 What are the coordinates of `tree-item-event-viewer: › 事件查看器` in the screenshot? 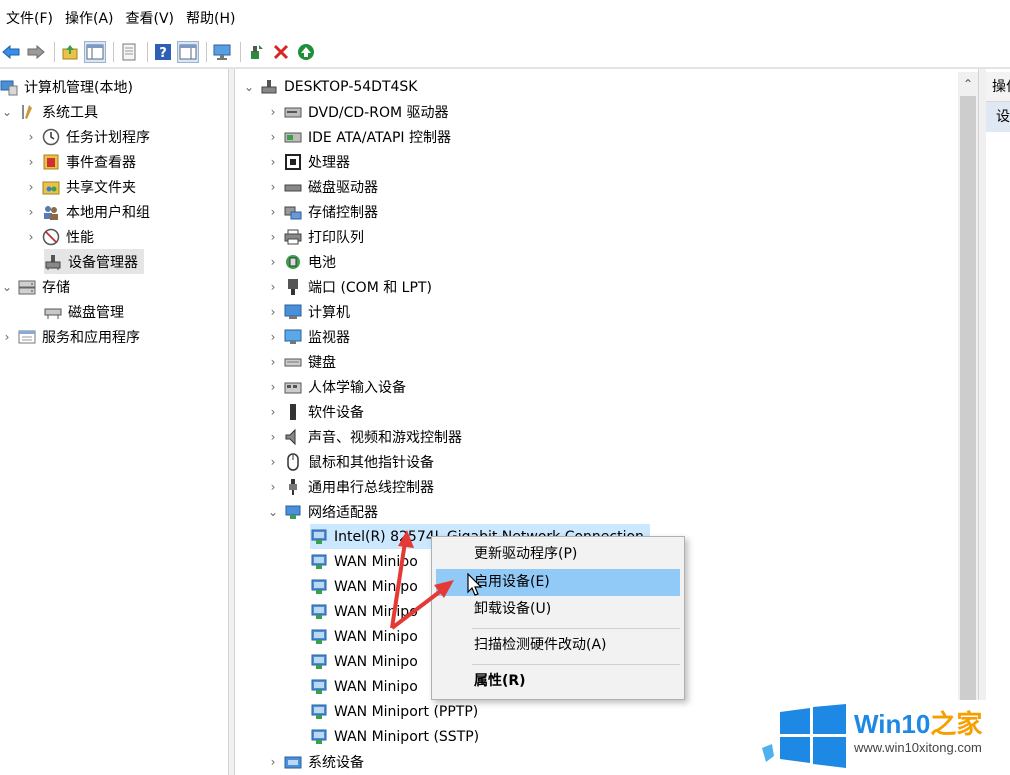 It's located at (80, 161).